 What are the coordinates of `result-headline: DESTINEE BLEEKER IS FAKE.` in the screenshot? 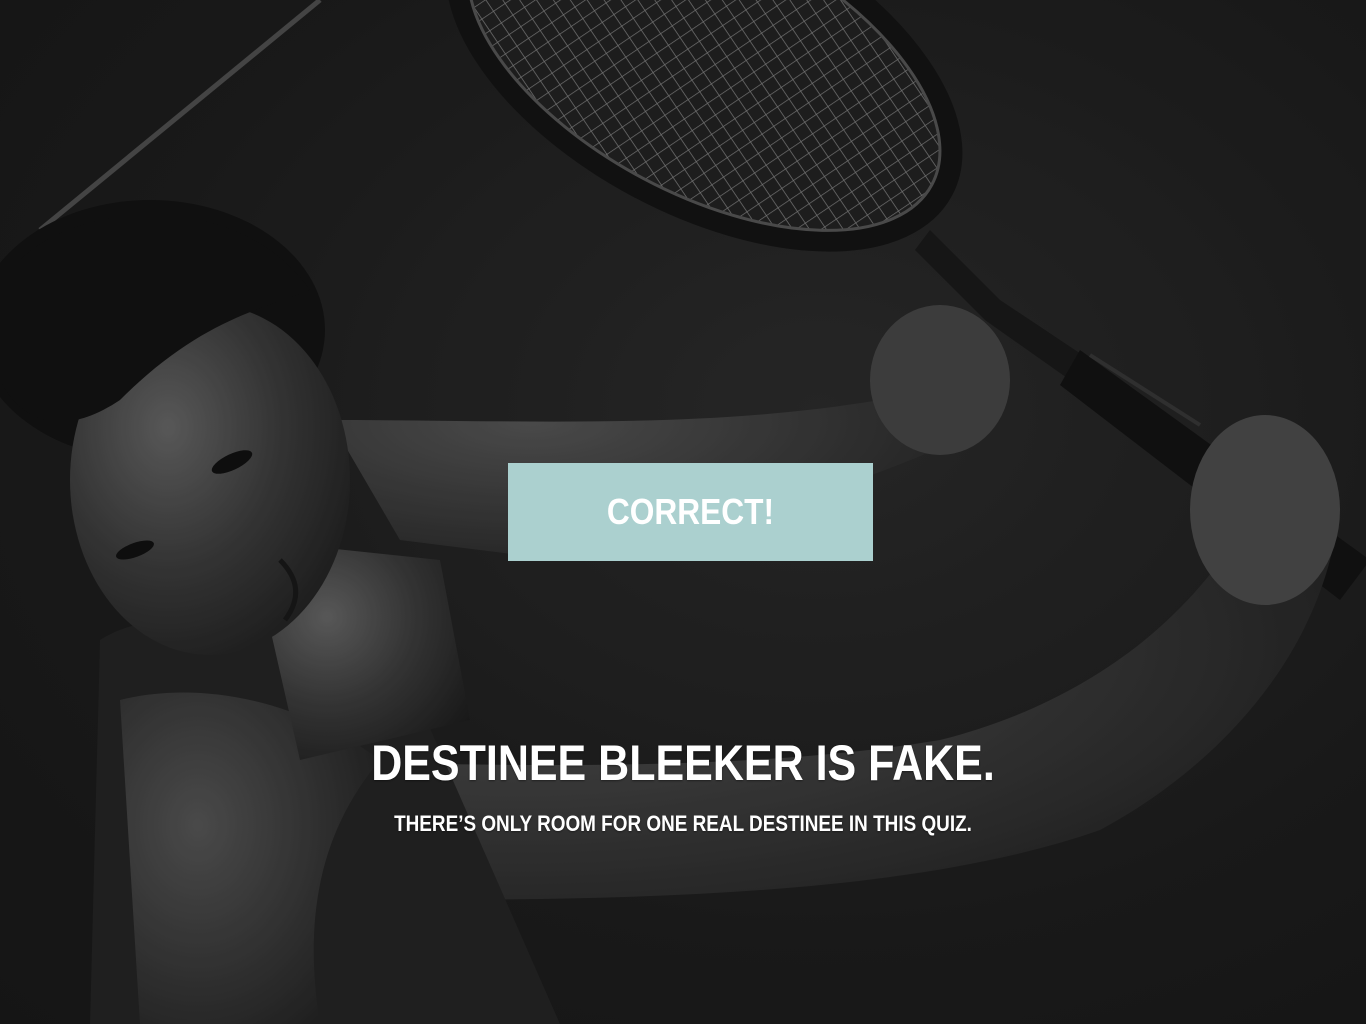 It's located at (683, 763).